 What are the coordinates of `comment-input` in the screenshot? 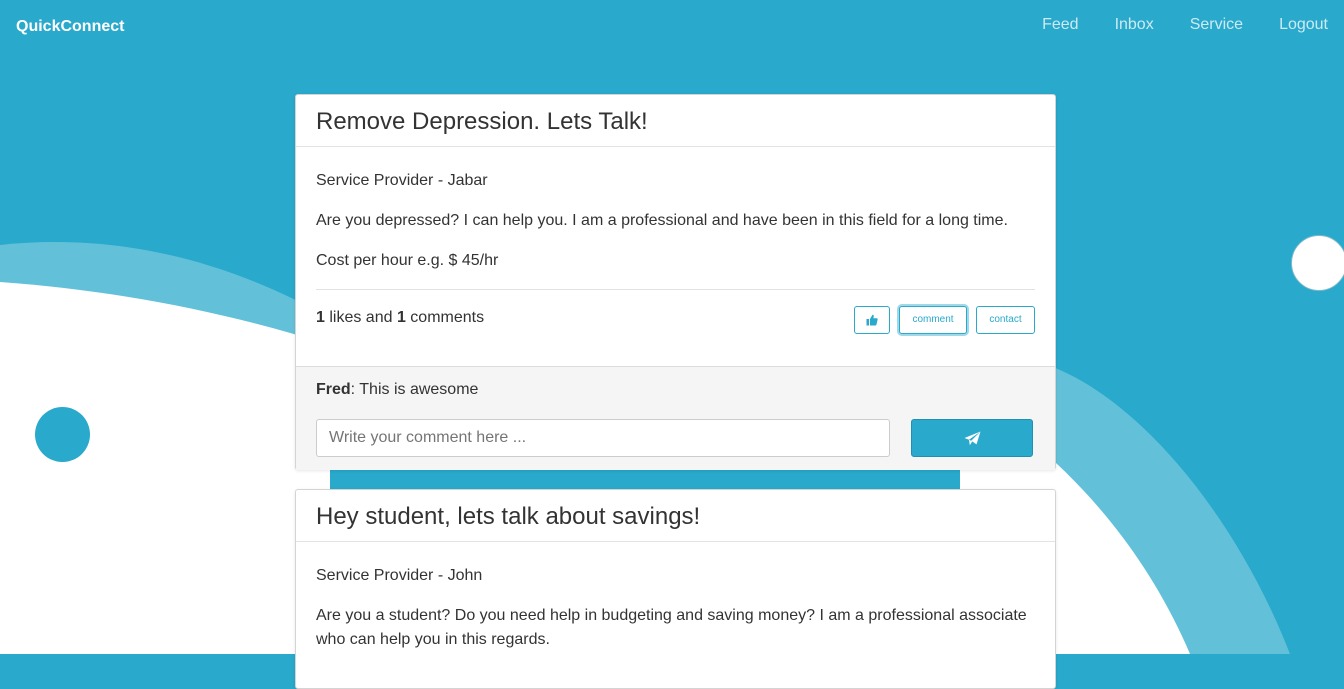 It's located at (603, 438).